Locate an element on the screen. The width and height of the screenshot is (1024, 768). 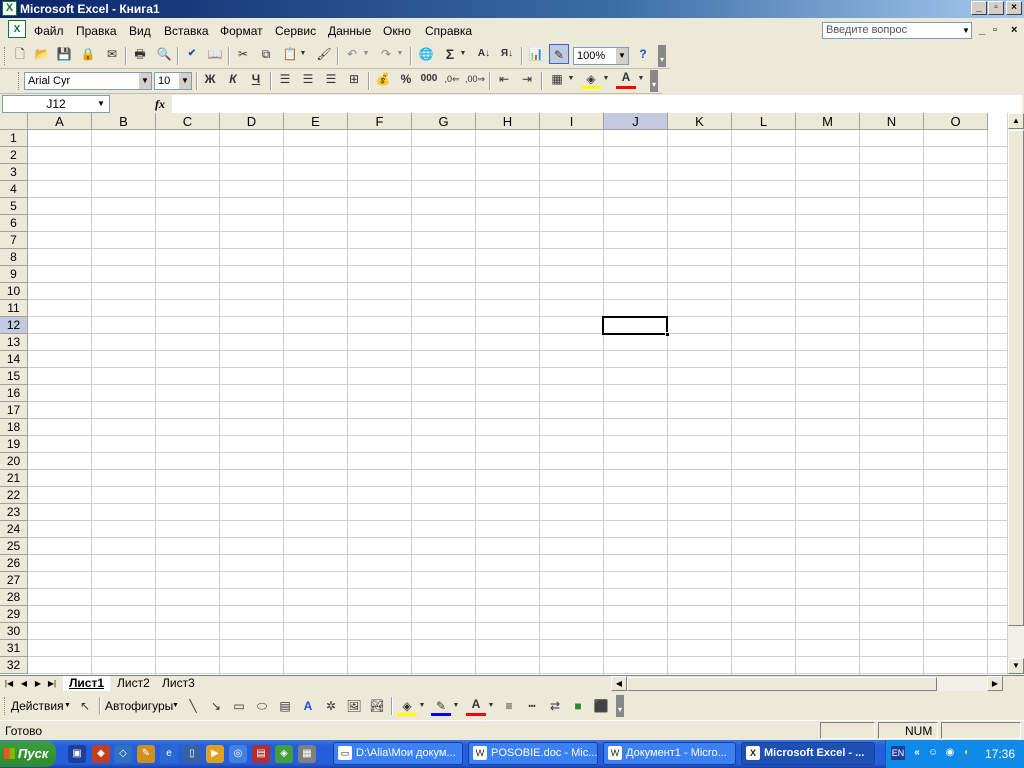
italic-button: К is located at coordinates (233, 79).